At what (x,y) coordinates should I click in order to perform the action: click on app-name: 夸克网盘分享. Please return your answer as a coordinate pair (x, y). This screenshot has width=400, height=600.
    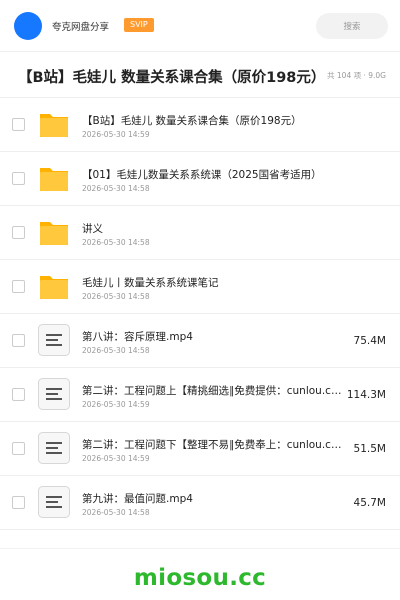
    Looking at the image, I should click on (81, 27).